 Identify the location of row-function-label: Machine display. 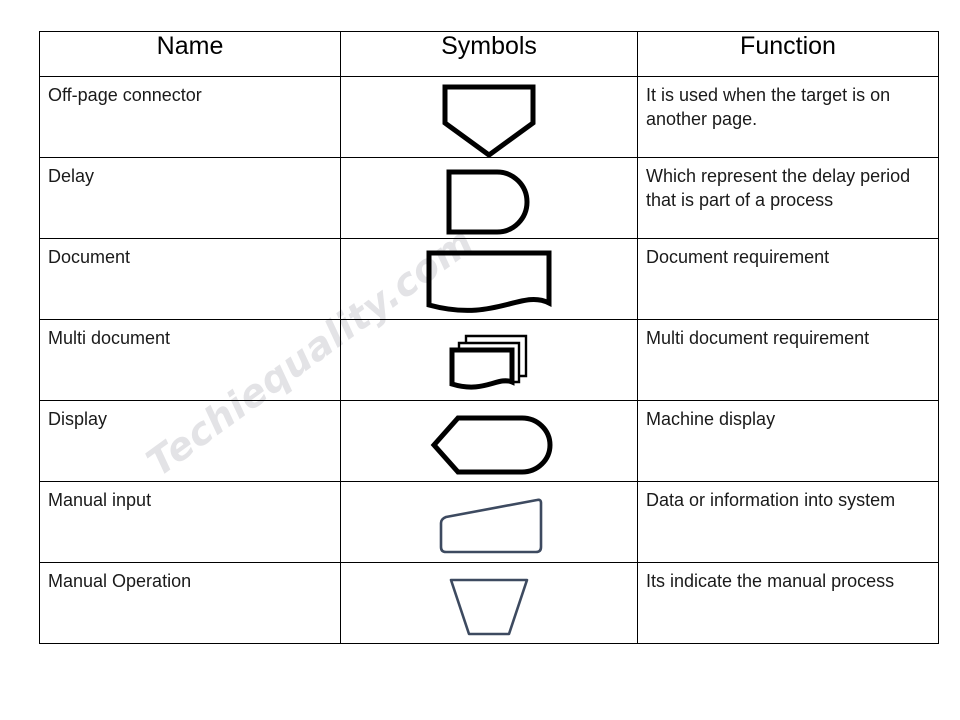
(711, 419).